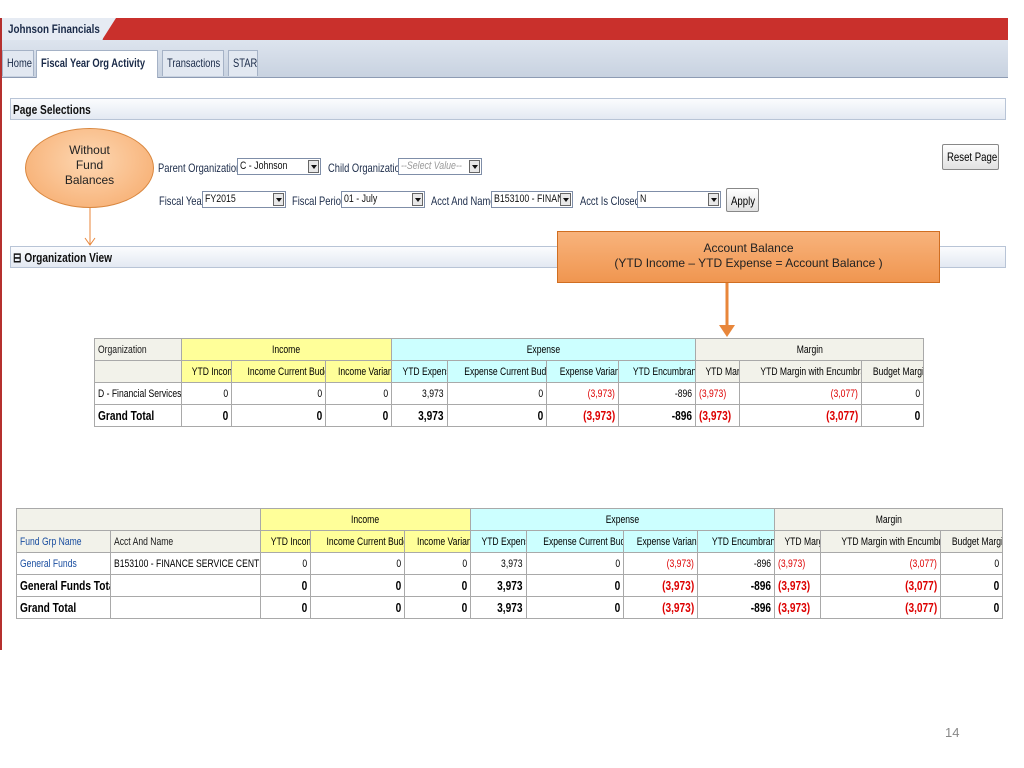 This screenshot has width=1024, height=768. I want to click on parent-org-select: C - Johnson, so click(279, 166).